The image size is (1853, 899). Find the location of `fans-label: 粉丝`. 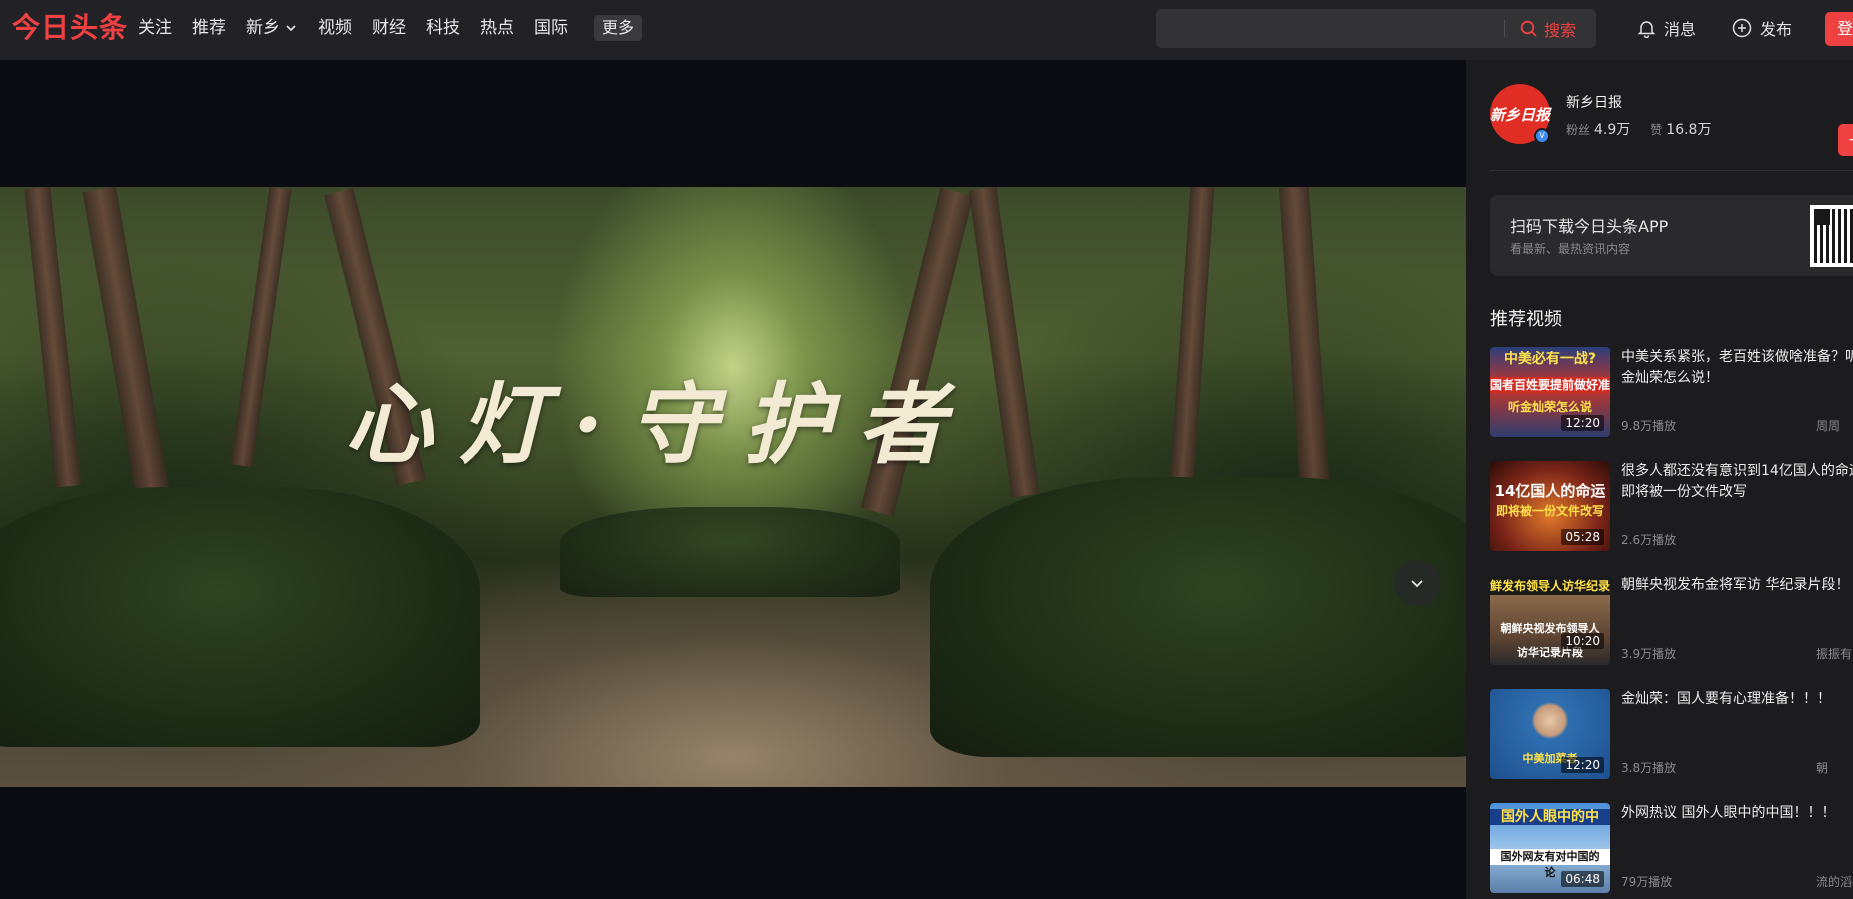

fans-label: 粉丝 is located at coordinates (1578, 130).